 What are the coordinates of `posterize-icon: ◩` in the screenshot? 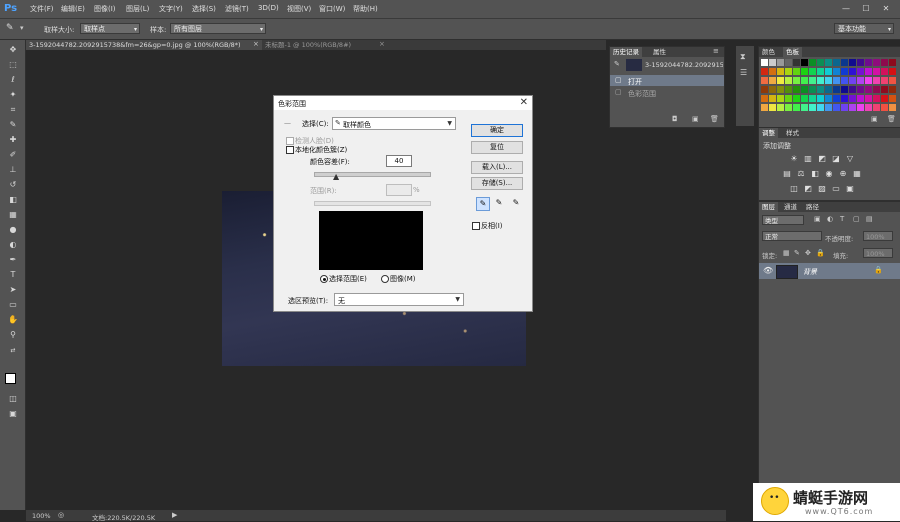 It's located at (808, 188).